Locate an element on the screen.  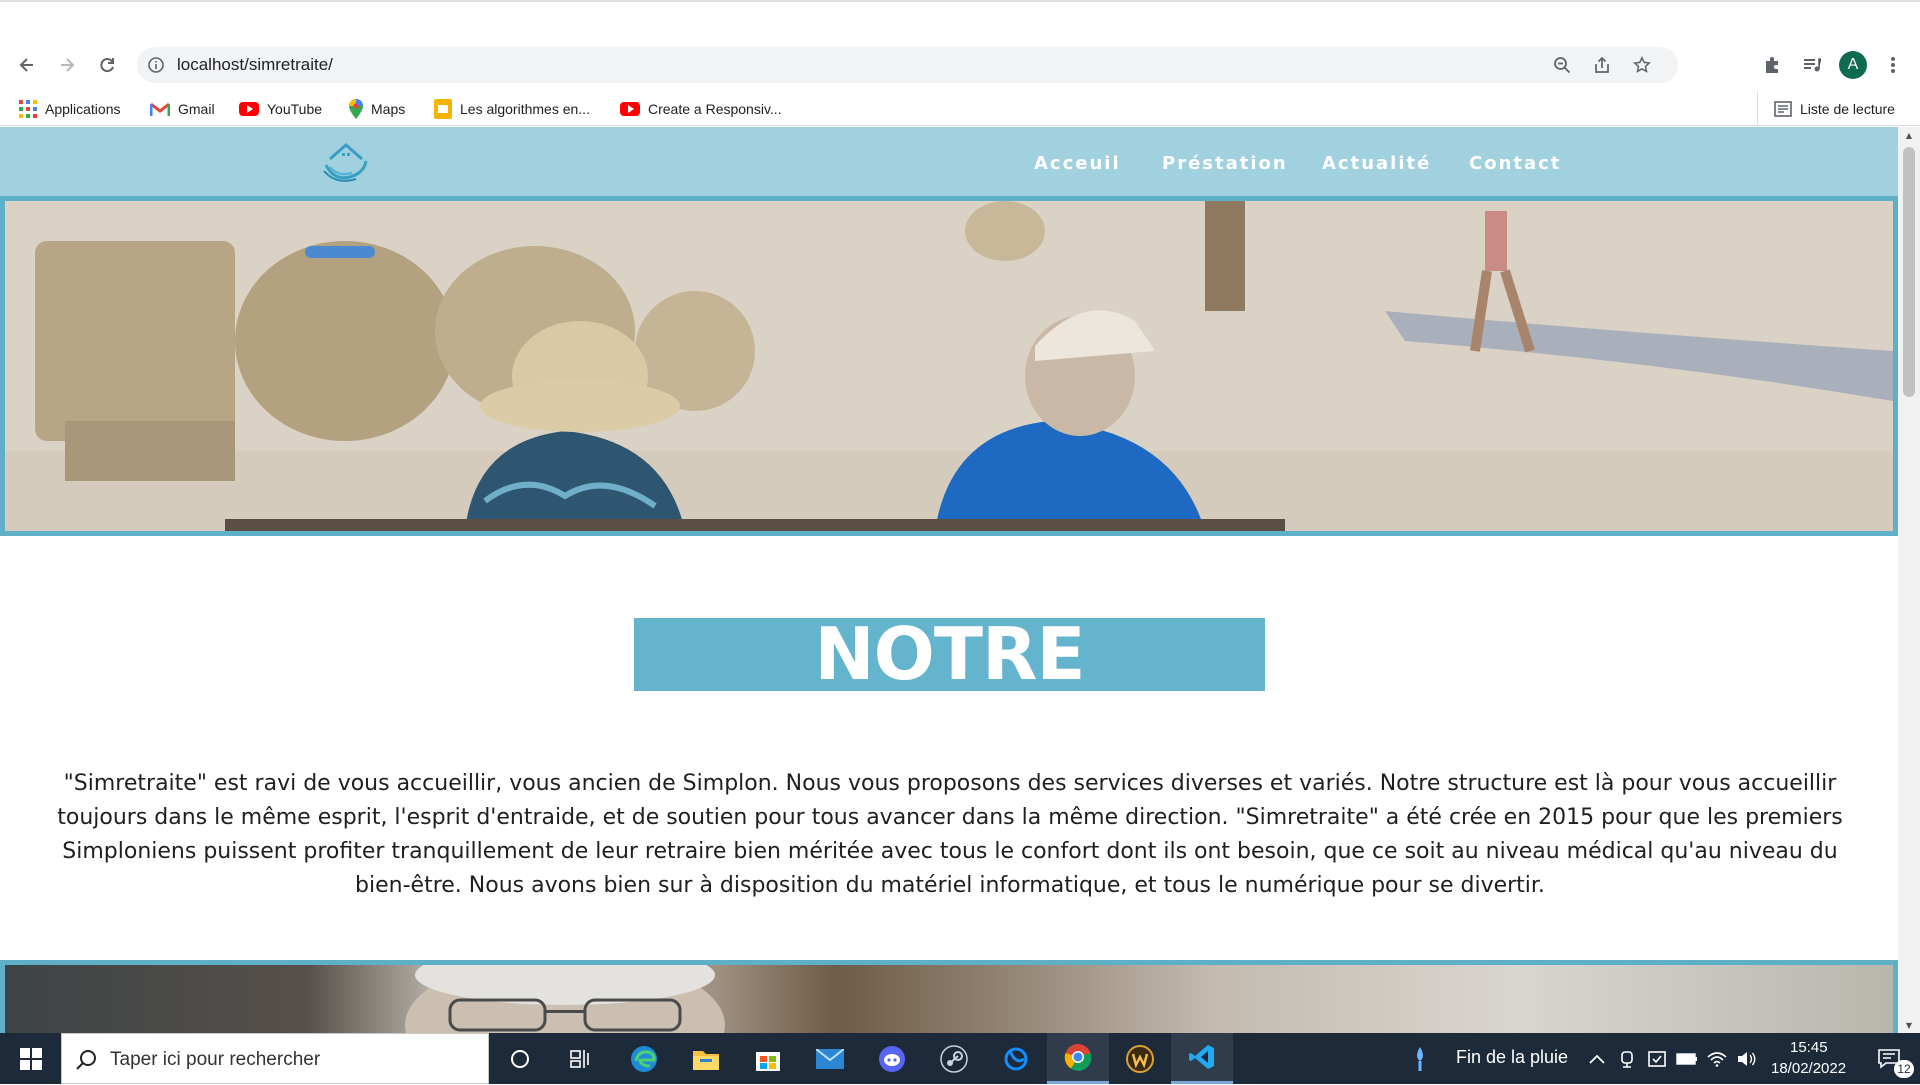
zoom-icon is located at coordinates (1562, 65).